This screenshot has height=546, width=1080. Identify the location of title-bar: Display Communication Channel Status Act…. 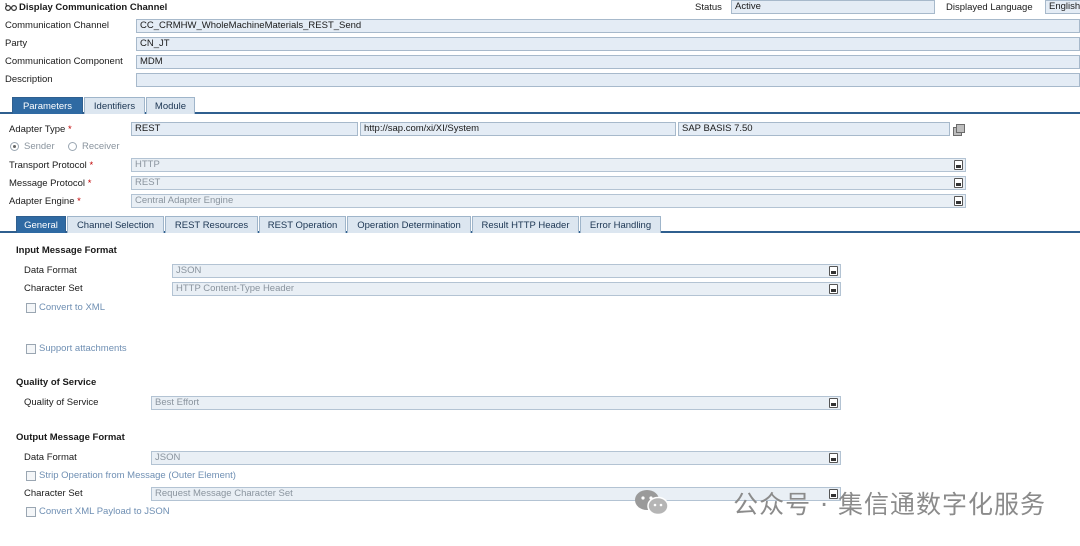
(540, 8).